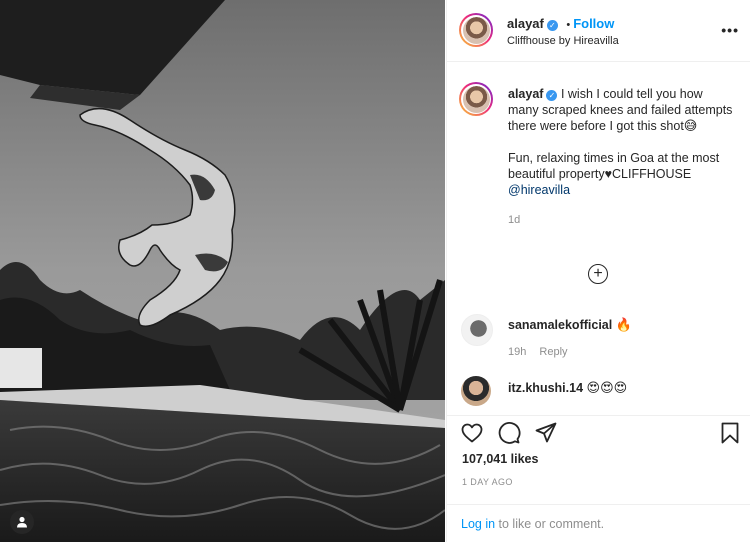 The height and width of the screenshot is (543, 750). I want to click on caption-avatar, so click(476, 99).